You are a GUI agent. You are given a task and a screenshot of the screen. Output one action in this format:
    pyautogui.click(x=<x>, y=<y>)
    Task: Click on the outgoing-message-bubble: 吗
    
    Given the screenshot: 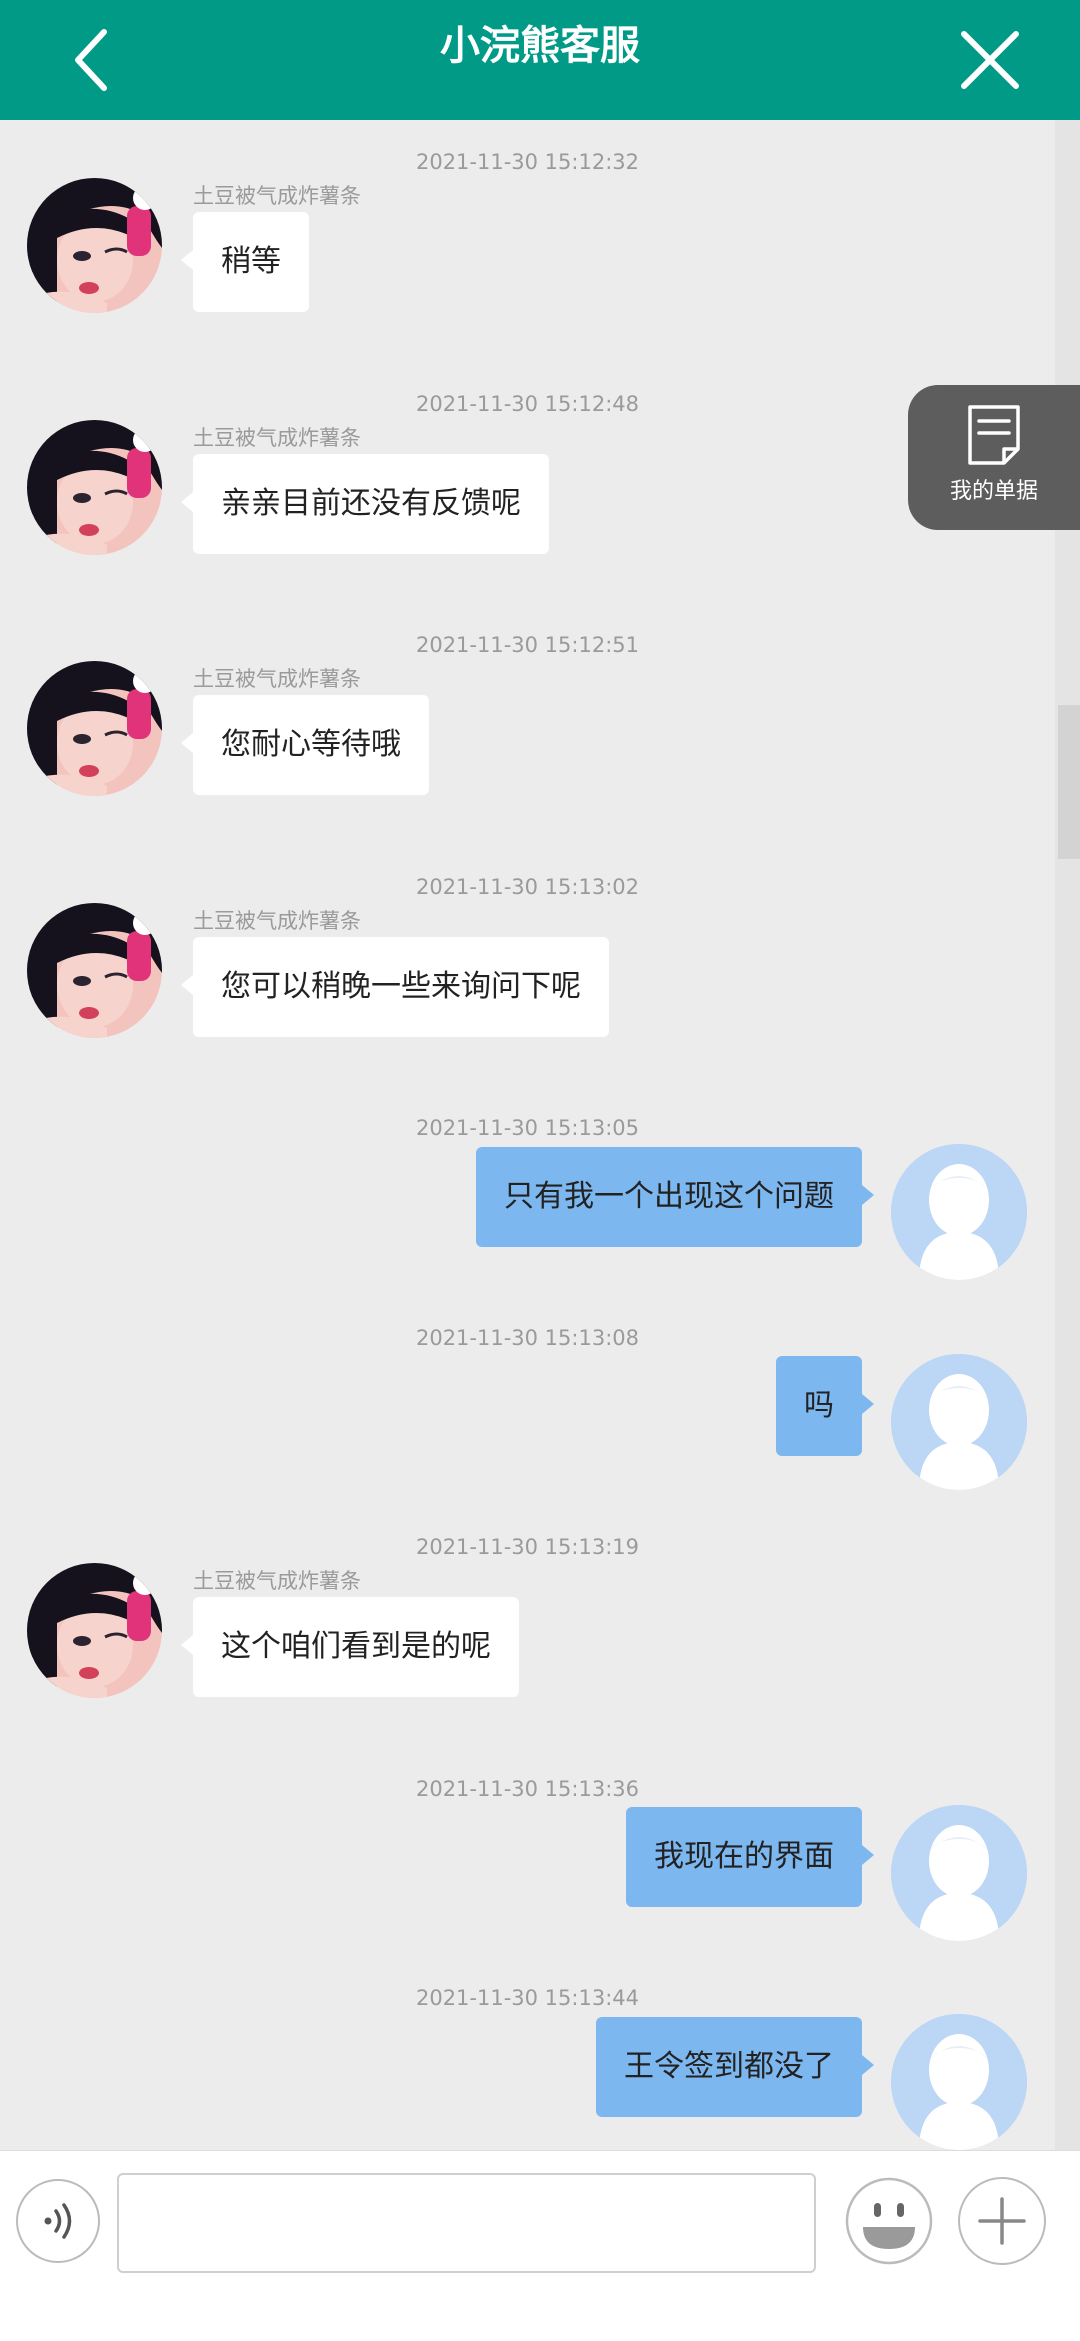 What is the action you would take?
    pyautogui.click(x=825, y=1406)
    